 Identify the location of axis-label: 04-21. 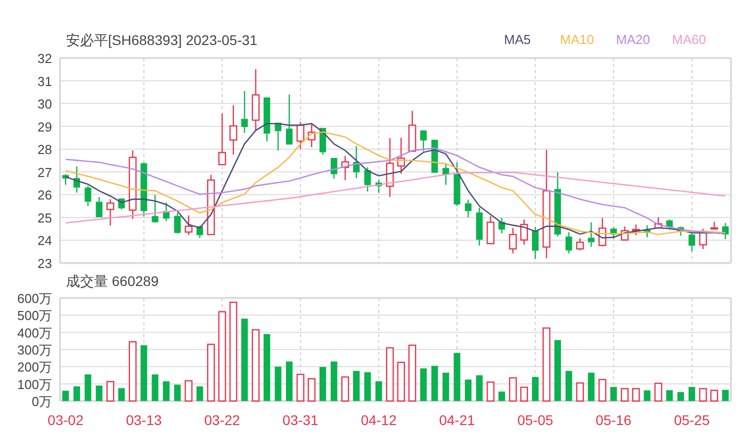
(457, 420).